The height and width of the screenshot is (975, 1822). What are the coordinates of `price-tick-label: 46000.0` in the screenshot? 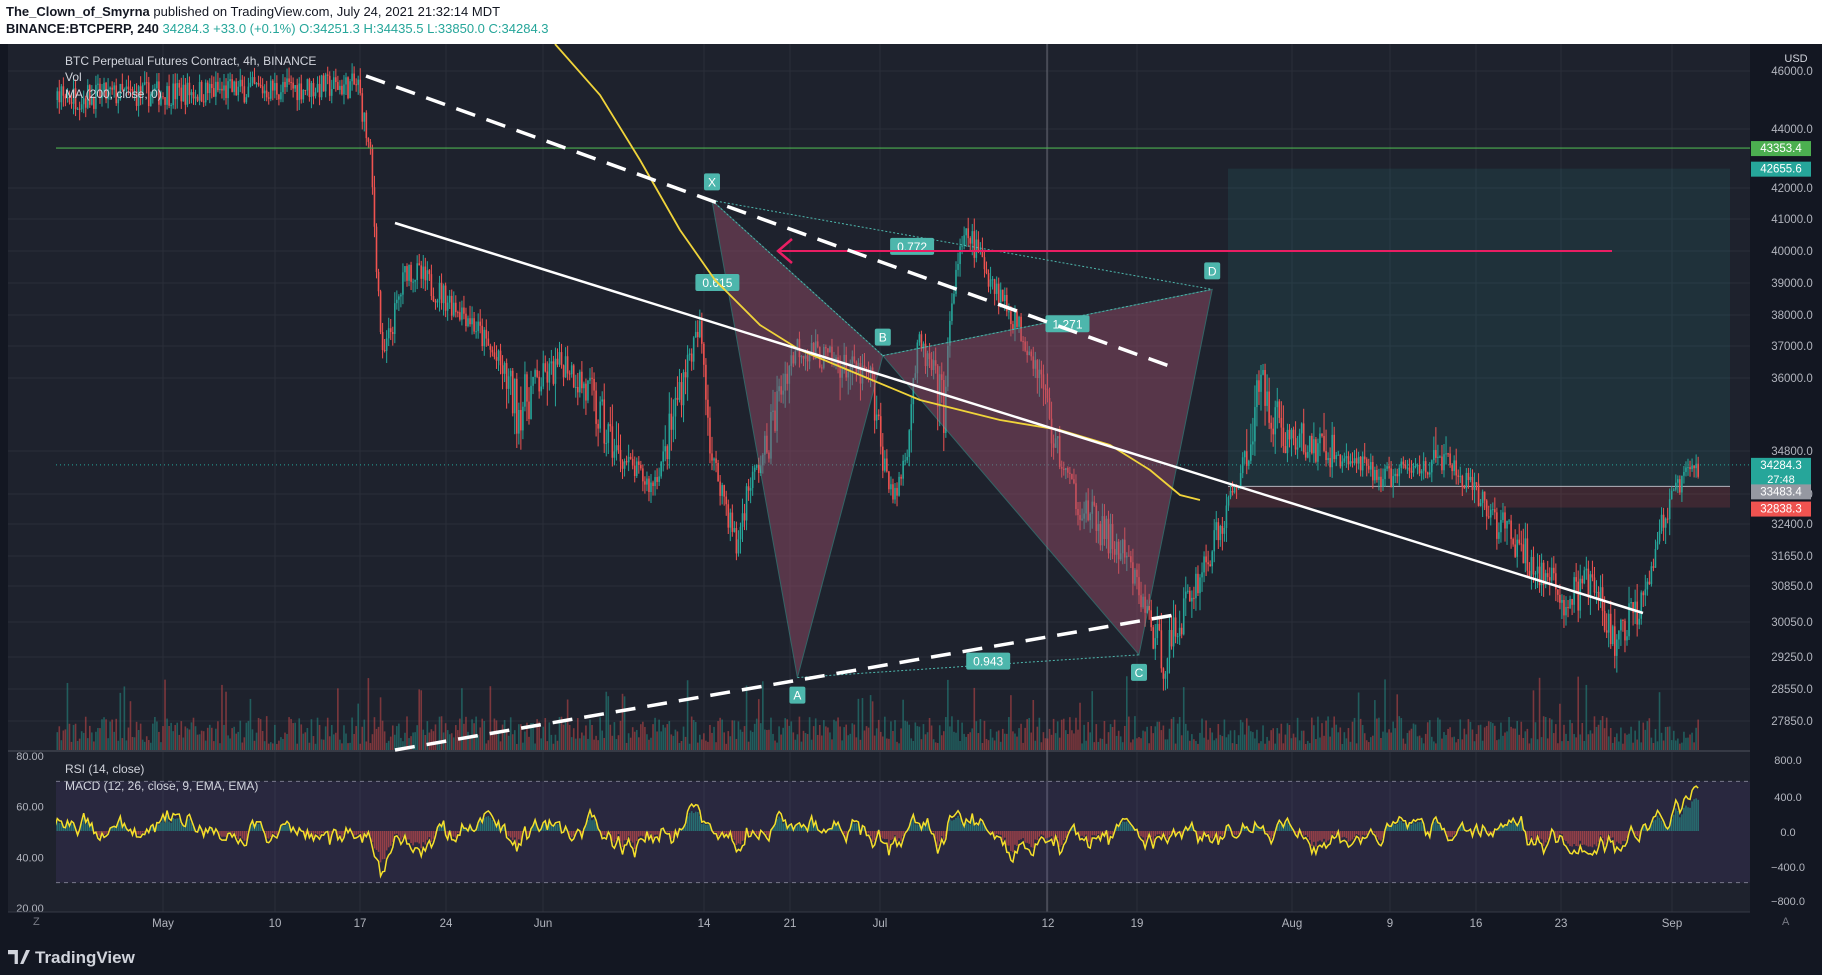 It's located at (1792, 72).